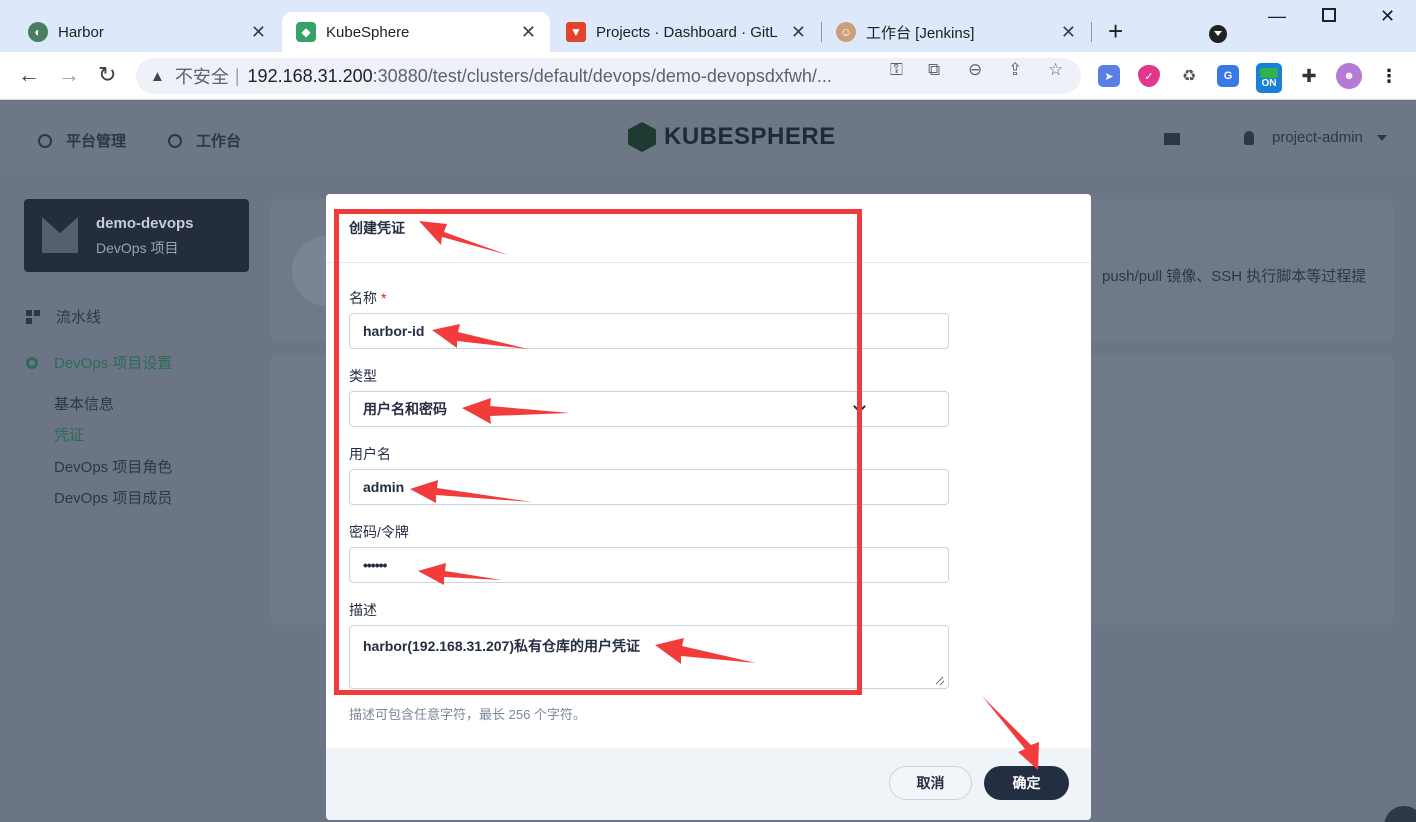 This screenshot has height=822, width=1416. Describe the element at coordinates (202, 76) in the screenshot. I see `security-label: 不安全` at that location.